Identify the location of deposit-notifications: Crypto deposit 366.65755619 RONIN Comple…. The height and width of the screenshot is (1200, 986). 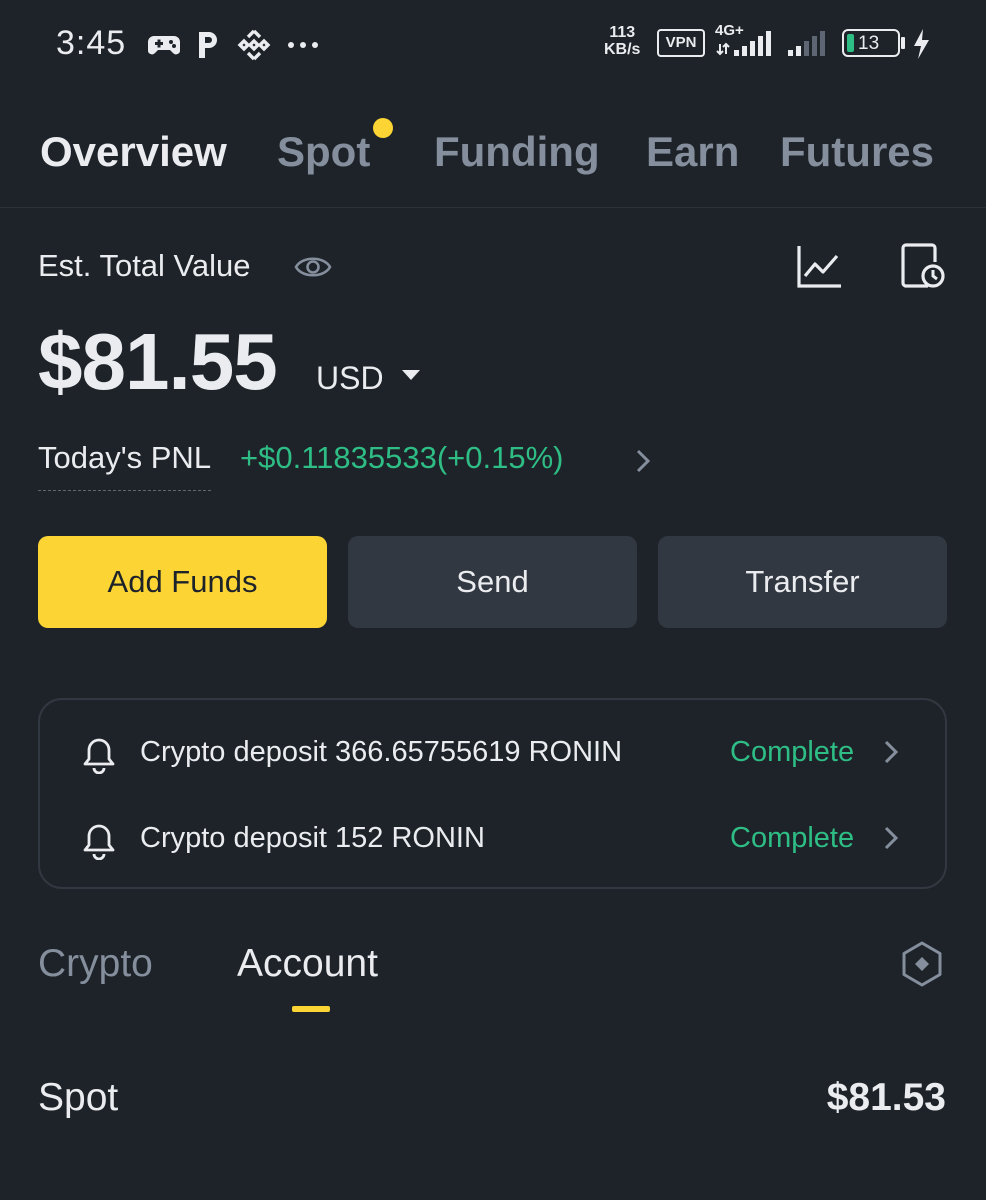
(492, 793).